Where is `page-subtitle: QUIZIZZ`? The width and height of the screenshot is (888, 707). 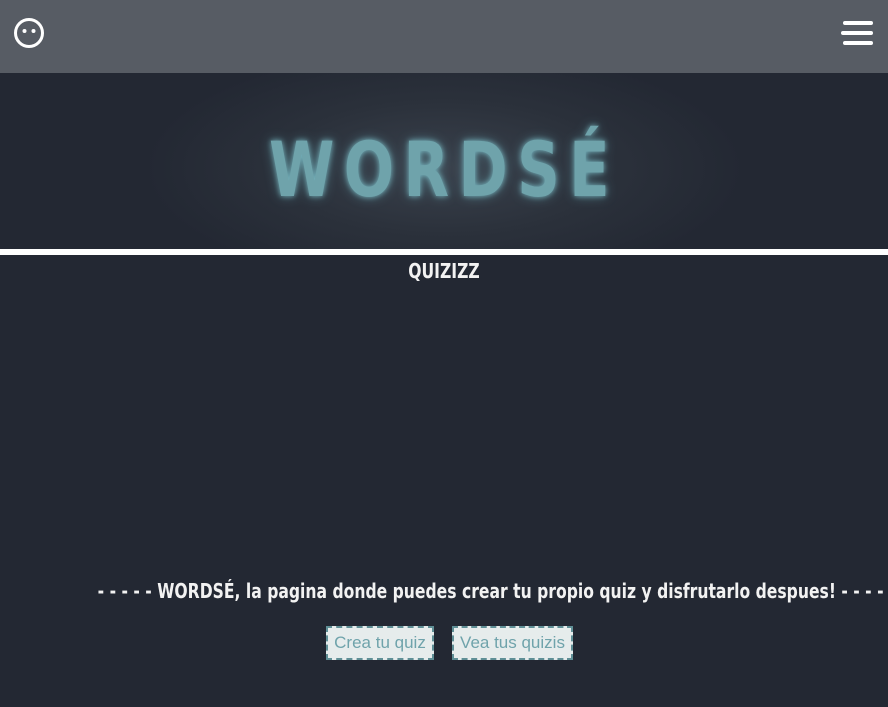 page-subtitle: QUIZIZZ is located at coordinates (444, 271).